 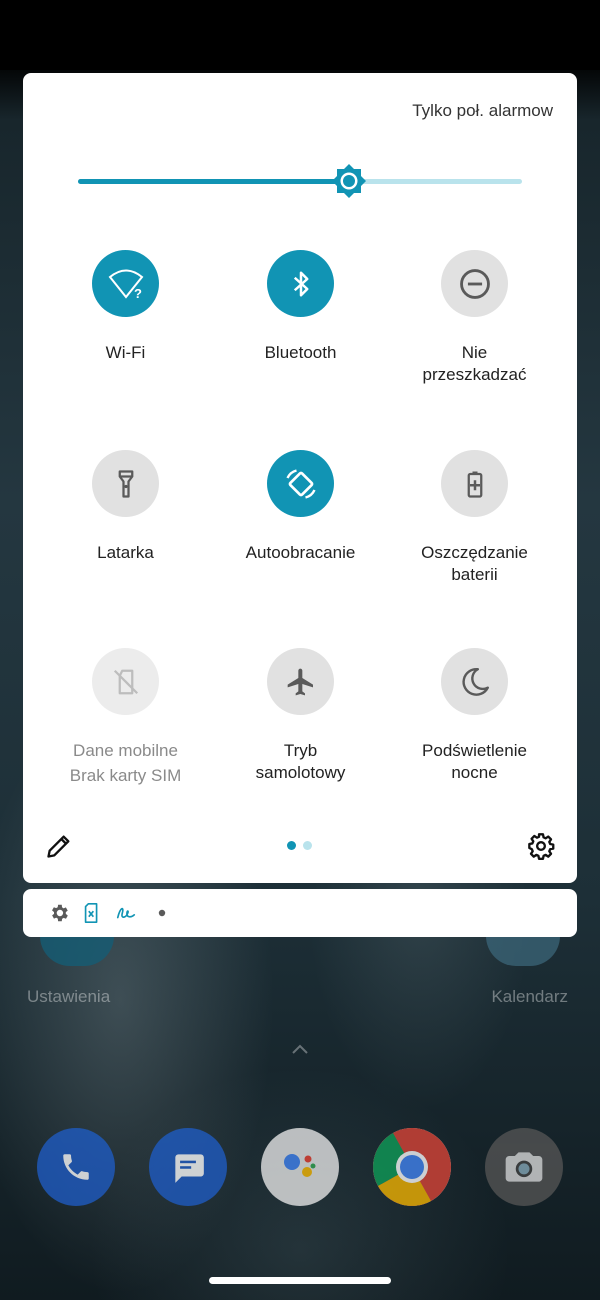 What do you see at coordinates (474, 528) in the screenshot?
I see `tile-battery-saver: Oszczędzanie baterii` at bounding box center [474, 528].